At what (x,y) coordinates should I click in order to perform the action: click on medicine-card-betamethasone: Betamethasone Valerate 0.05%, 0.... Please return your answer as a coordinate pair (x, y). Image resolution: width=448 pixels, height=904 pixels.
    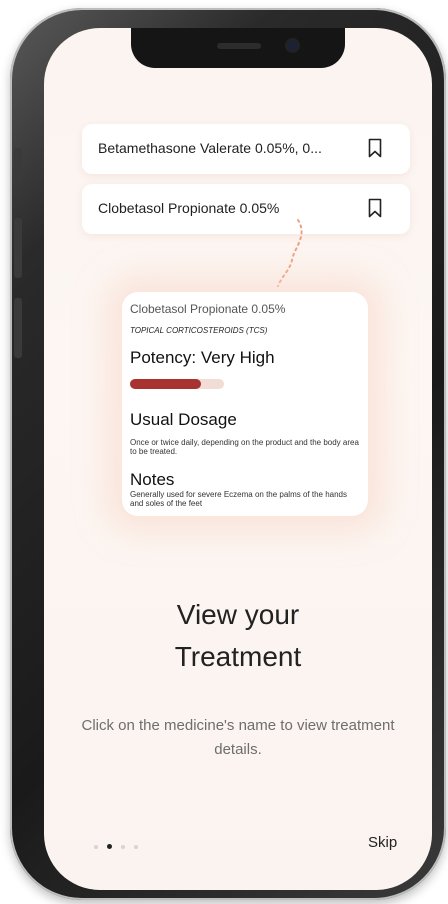
    Looking at the image, I should click on (246, 149).